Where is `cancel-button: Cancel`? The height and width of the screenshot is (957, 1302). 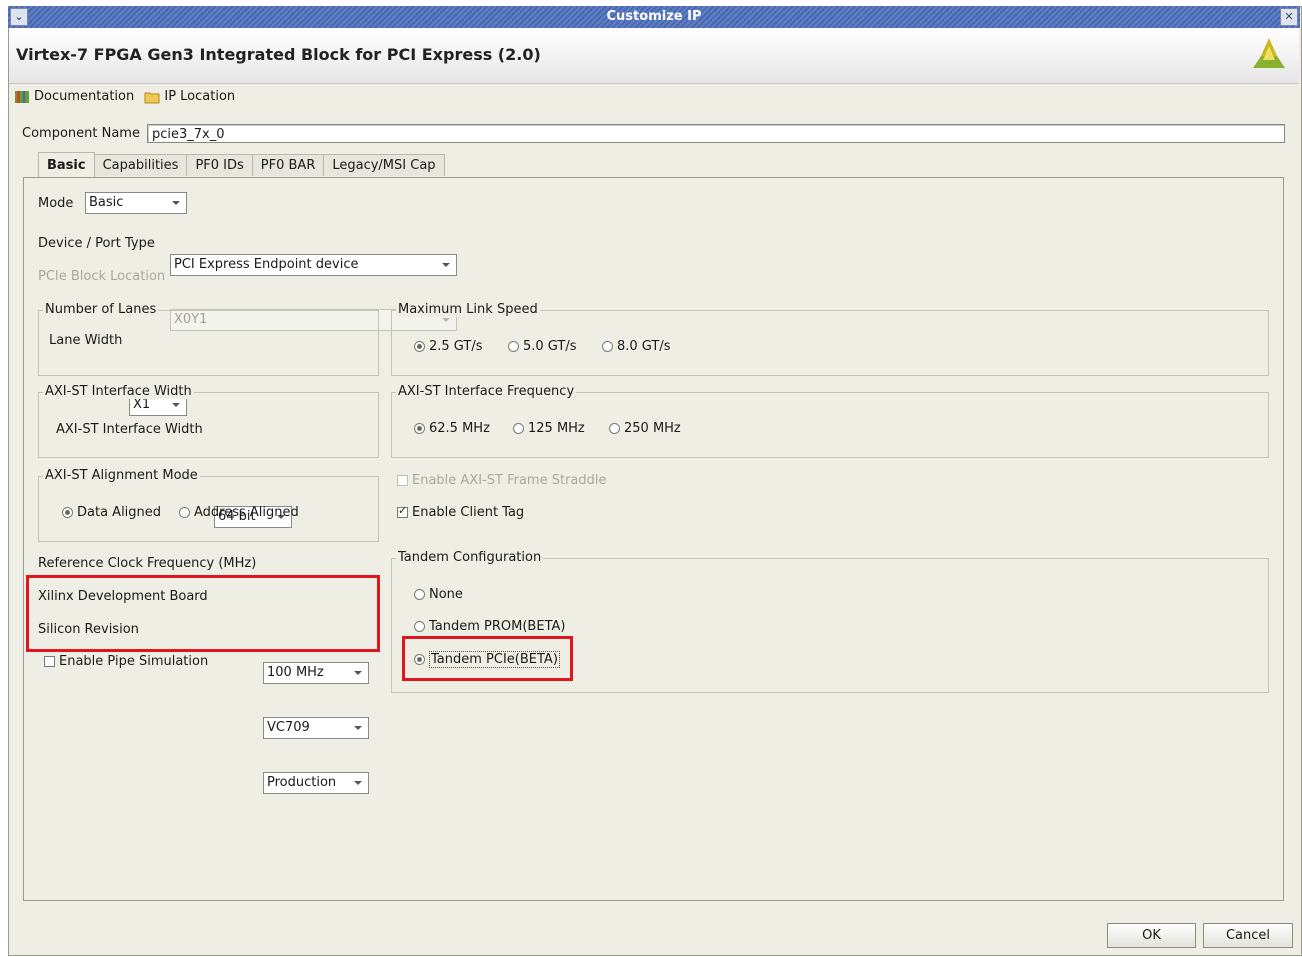
cancel-button: Cancel is located at coordinates (1248, 935).